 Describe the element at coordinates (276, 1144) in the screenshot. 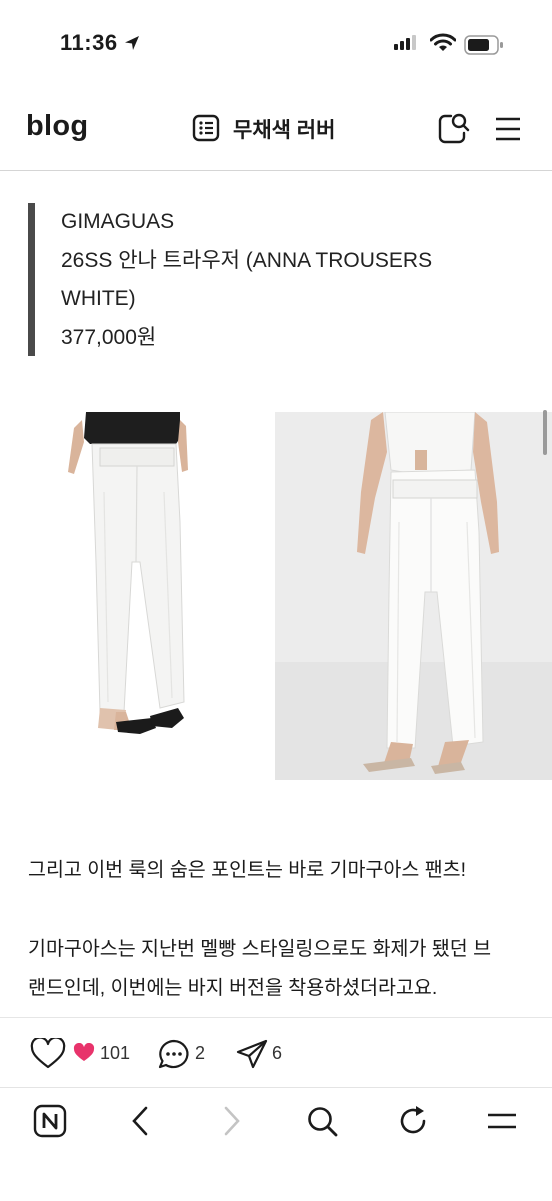

I see `browser-toolbar` at that location.